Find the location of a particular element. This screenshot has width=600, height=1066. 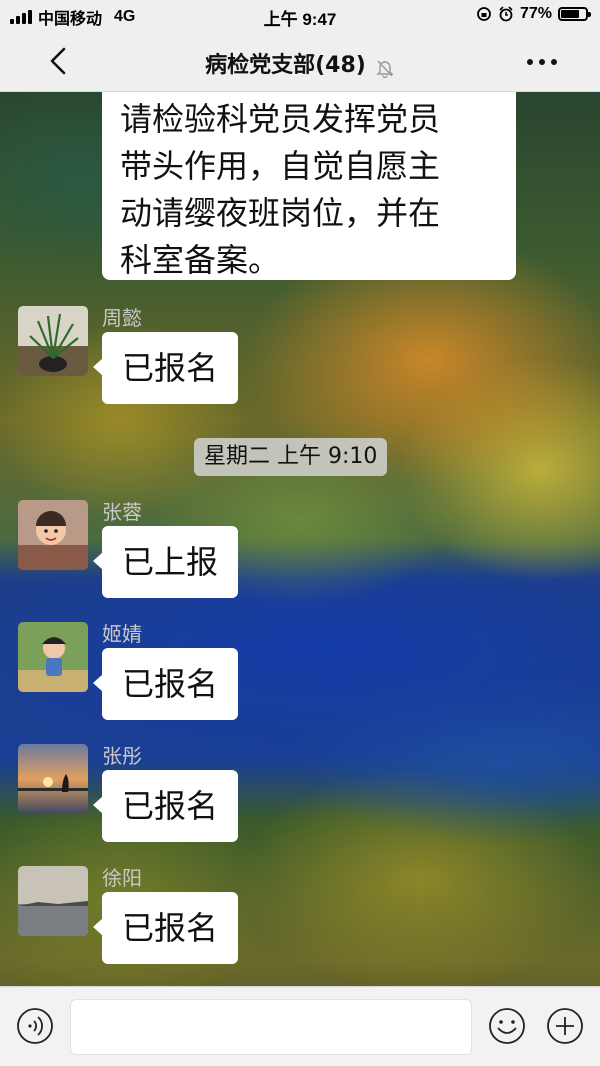

message-bubble: 已上报 is located at coordinates (165, 562).